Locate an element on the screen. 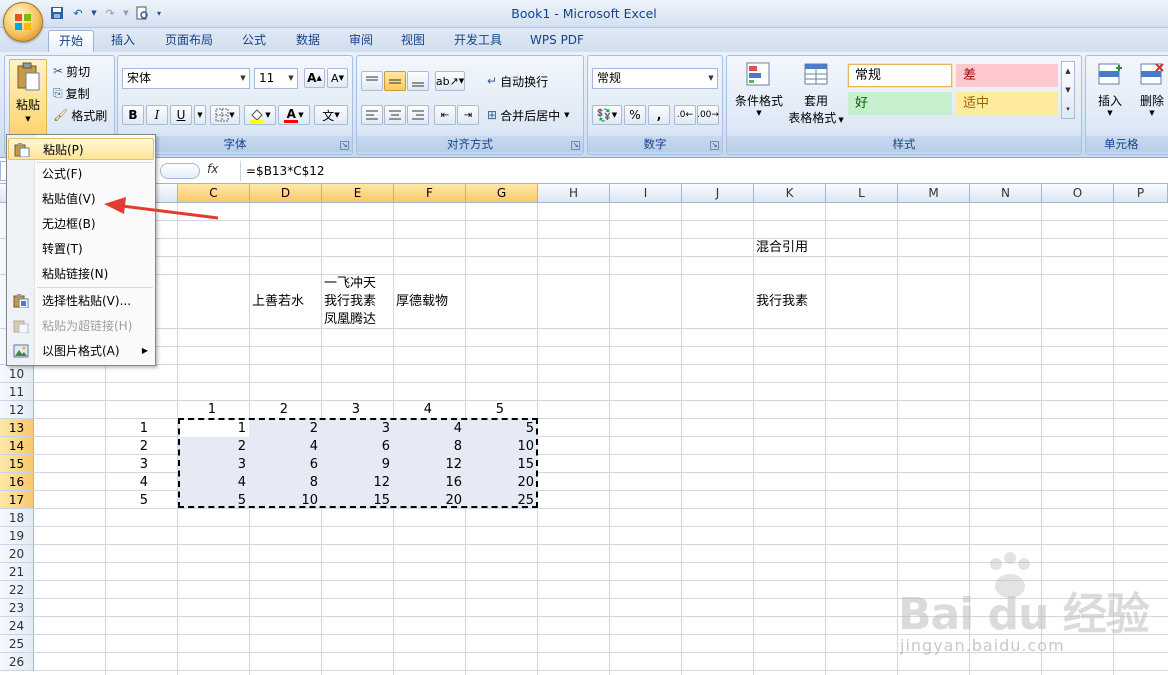 This screenshot has height=675, width=1168. column-header-d: D is located at coordinates (286, 193).